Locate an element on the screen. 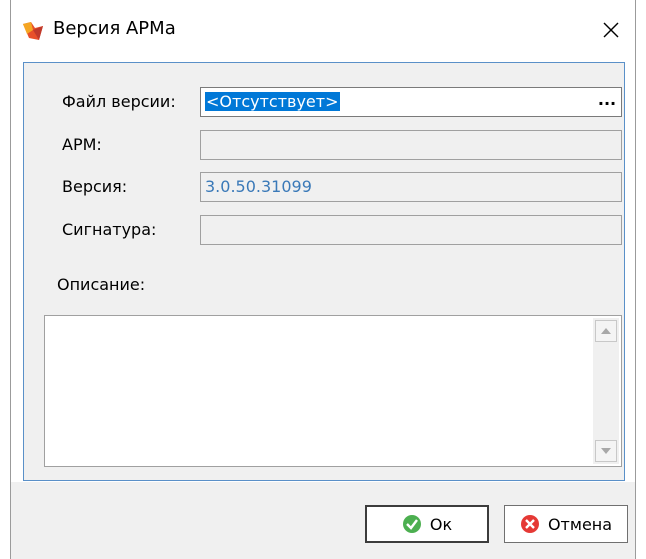 The width and height of the screenshot is (646, 559). file-version-label: Файл версии: is located at coordinates (119, 101).